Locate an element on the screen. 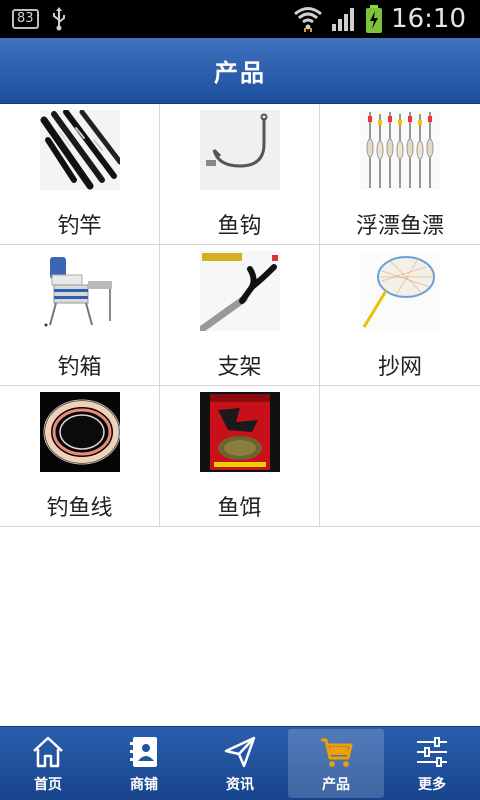  fishing-line-image is located at coordinates (80, 432).